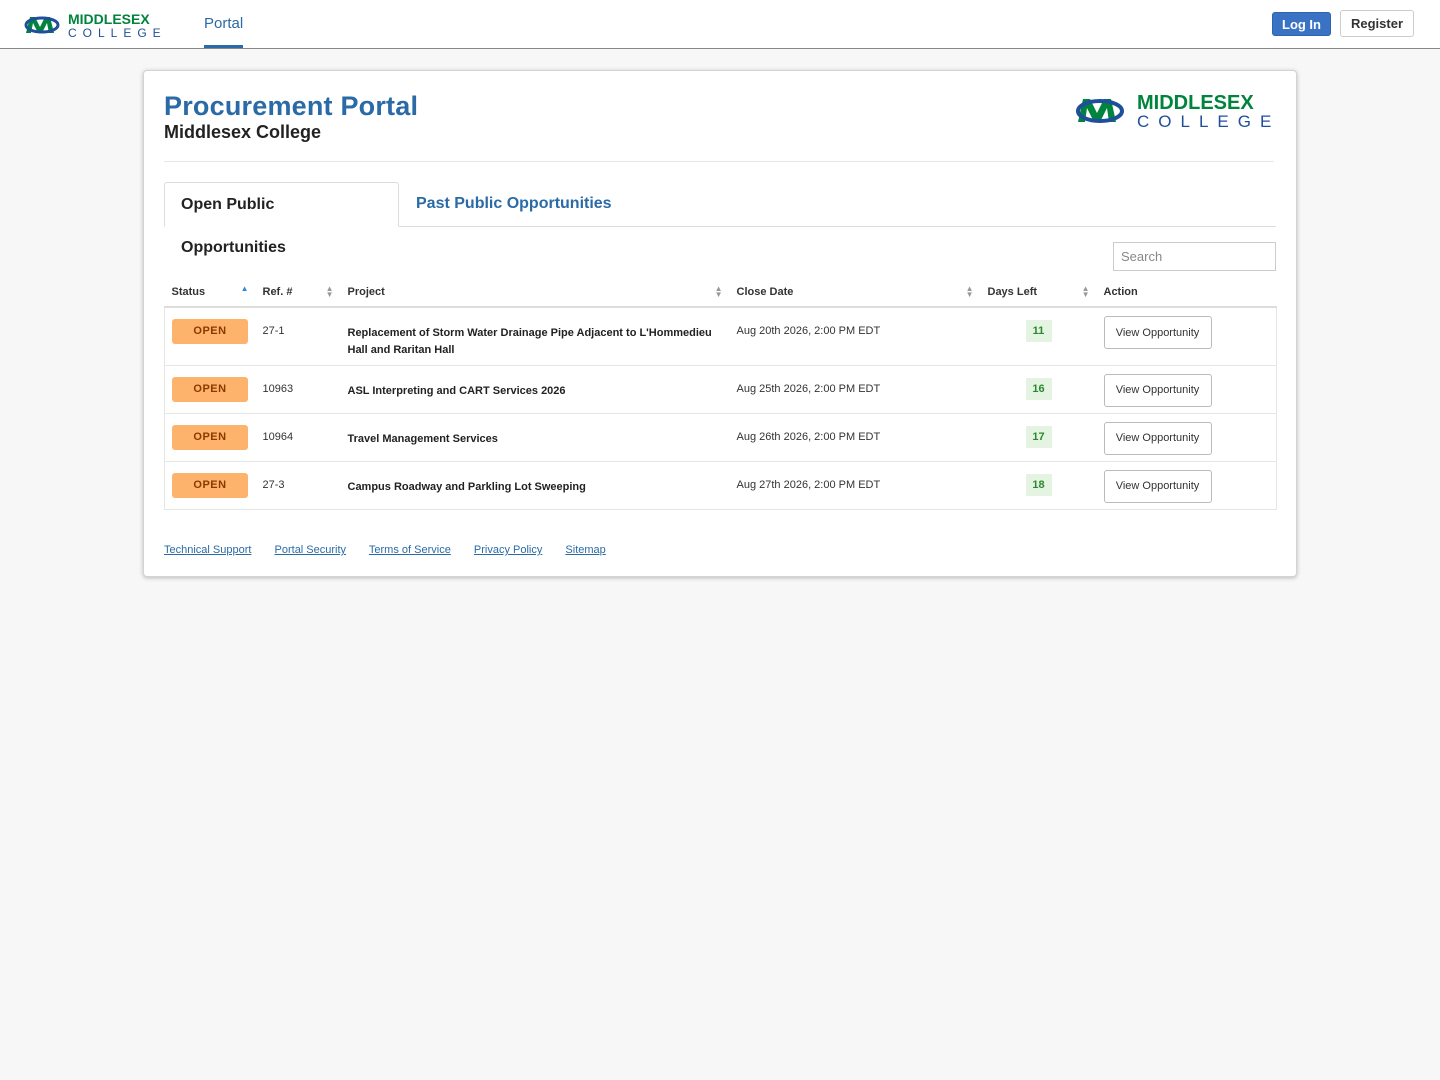 The image size is (1440, 1080). What do you see at coordinates (1038, 436) in the screenshot?
I see `days-left-badge: 17` at bounding box center [1038, 436].